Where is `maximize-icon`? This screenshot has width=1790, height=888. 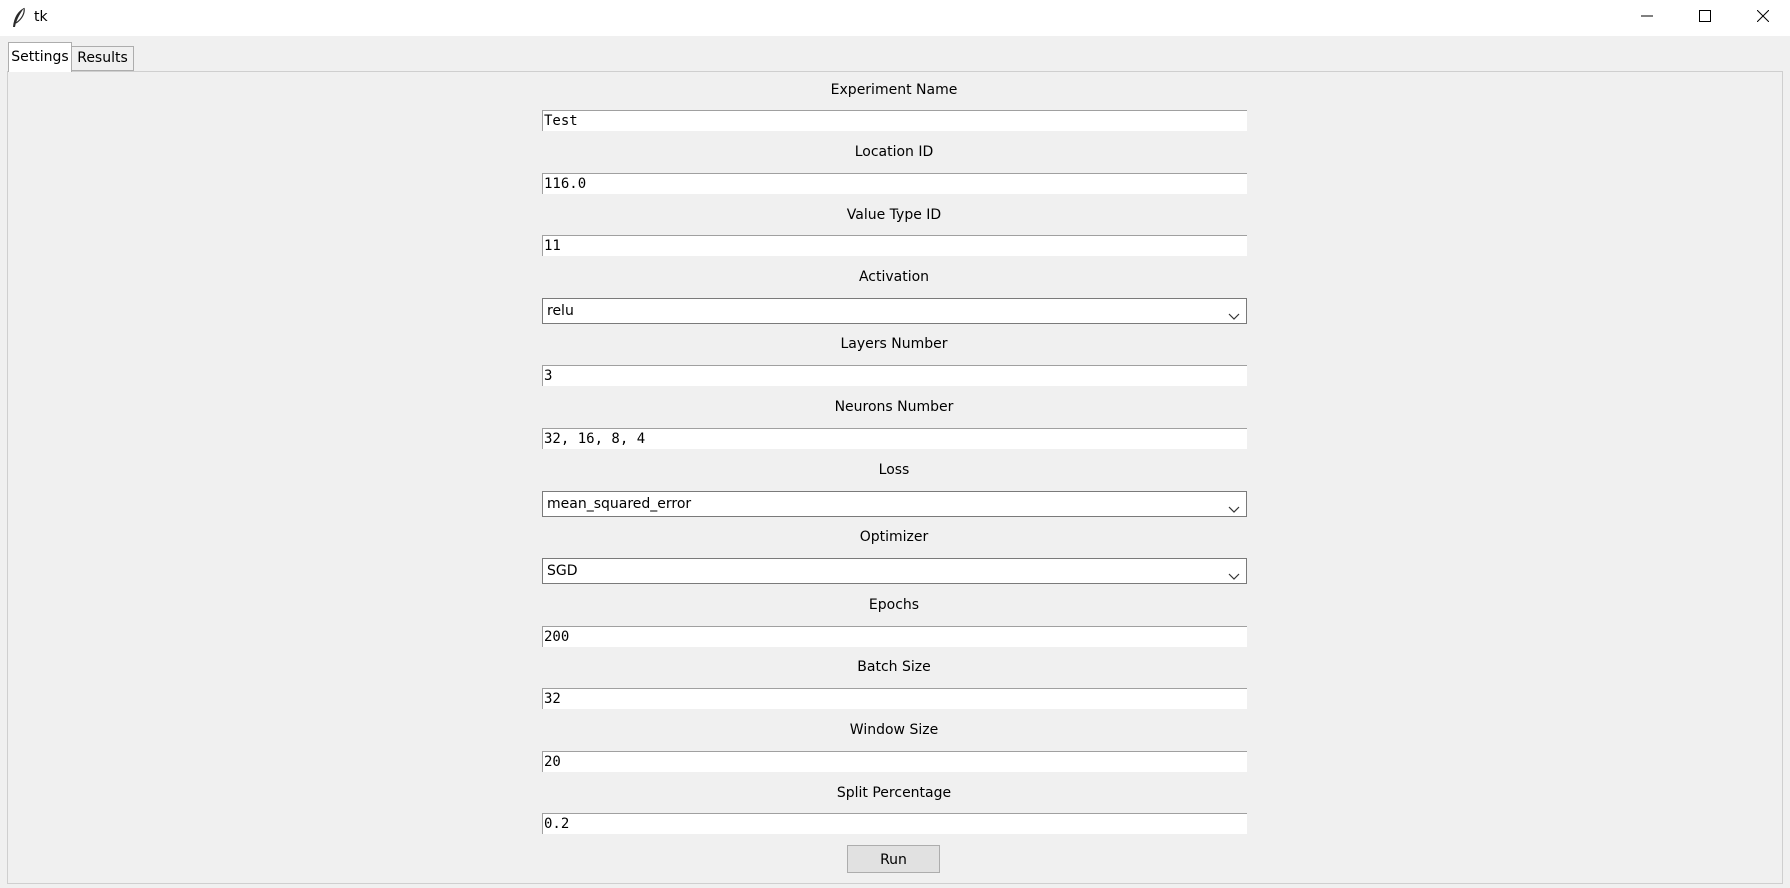 maximize-icon is located at coordinates (1705, 18).